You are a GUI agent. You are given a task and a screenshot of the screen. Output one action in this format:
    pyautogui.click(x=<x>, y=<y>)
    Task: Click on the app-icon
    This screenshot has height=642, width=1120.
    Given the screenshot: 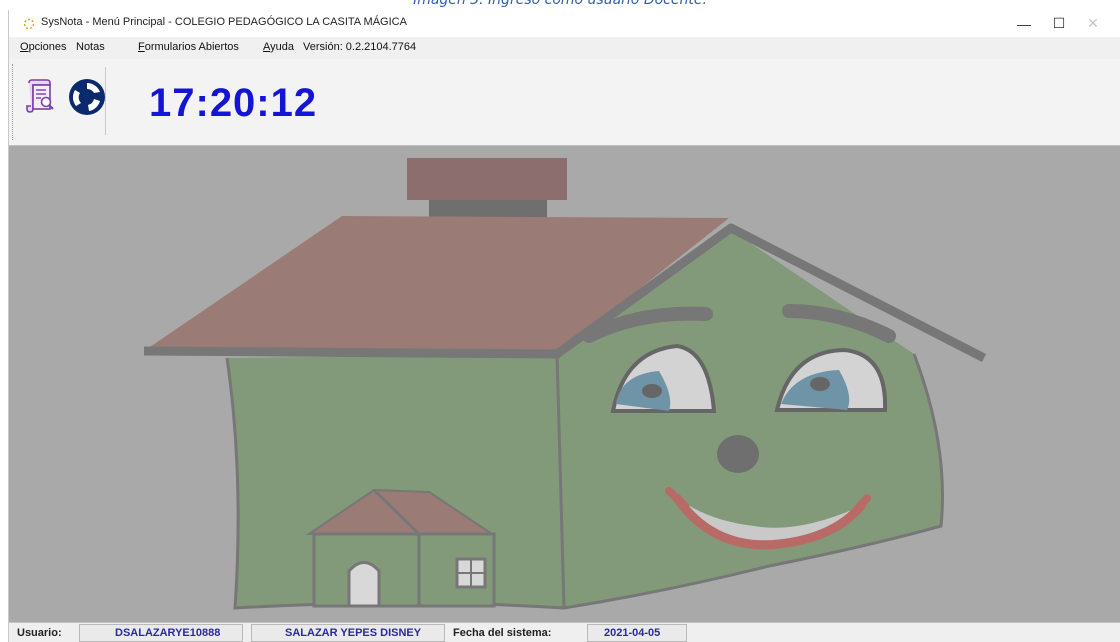 What is the action you would take?
    pyautogui.click(x=29, y=24)
    